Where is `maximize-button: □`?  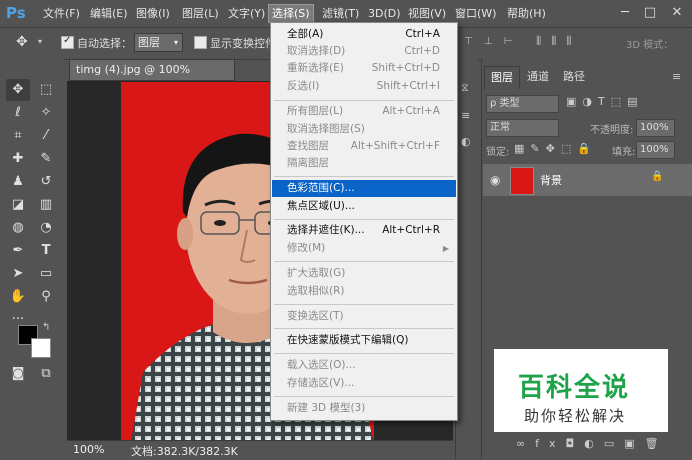
maximize-button: □ is located at coordinates (650, 13).